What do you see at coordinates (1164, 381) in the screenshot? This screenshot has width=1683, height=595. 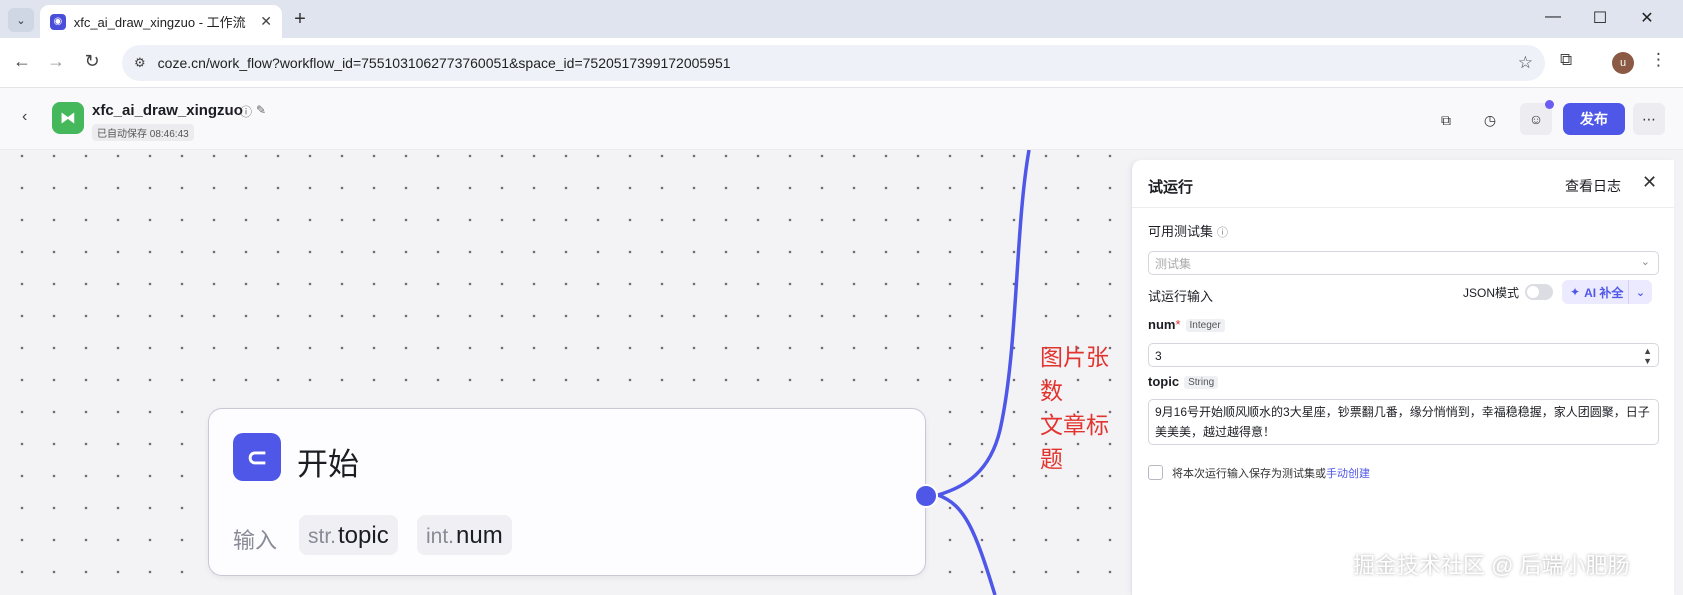 I see `field-name: topic` at bounding box center [1164, 381].